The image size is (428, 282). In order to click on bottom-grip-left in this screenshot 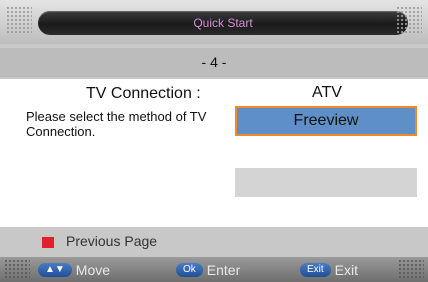, I will do `click(17, 269)`.